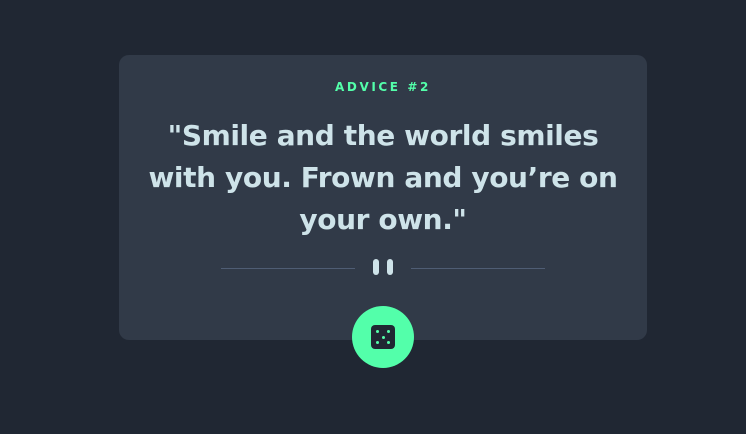  Describe the element at coordinates (478, 268) in the screenshot. I see `divider-line-right` at that location.